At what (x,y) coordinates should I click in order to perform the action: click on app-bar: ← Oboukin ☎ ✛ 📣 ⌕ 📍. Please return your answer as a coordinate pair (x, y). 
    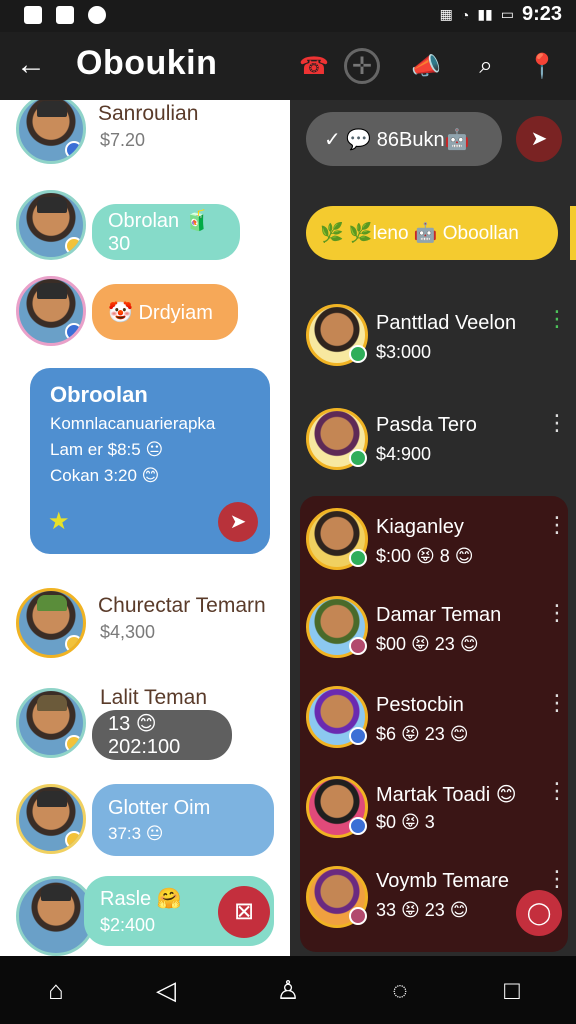
    Looking at the image, I should click on (288, 66).